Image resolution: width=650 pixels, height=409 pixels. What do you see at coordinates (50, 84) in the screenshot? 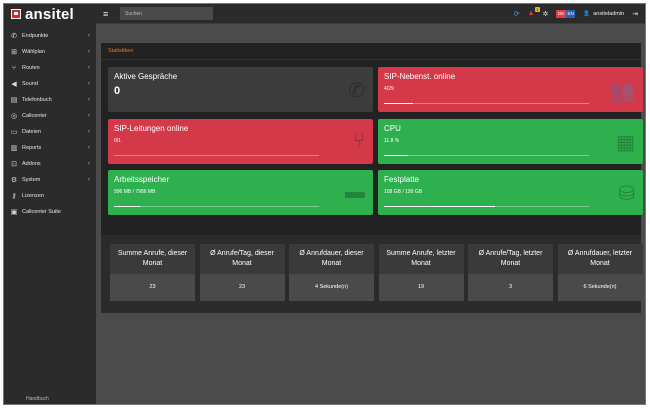
I see `sidebar-item-sound: ◀ Sound ‹` at bounding box center [50, 84].